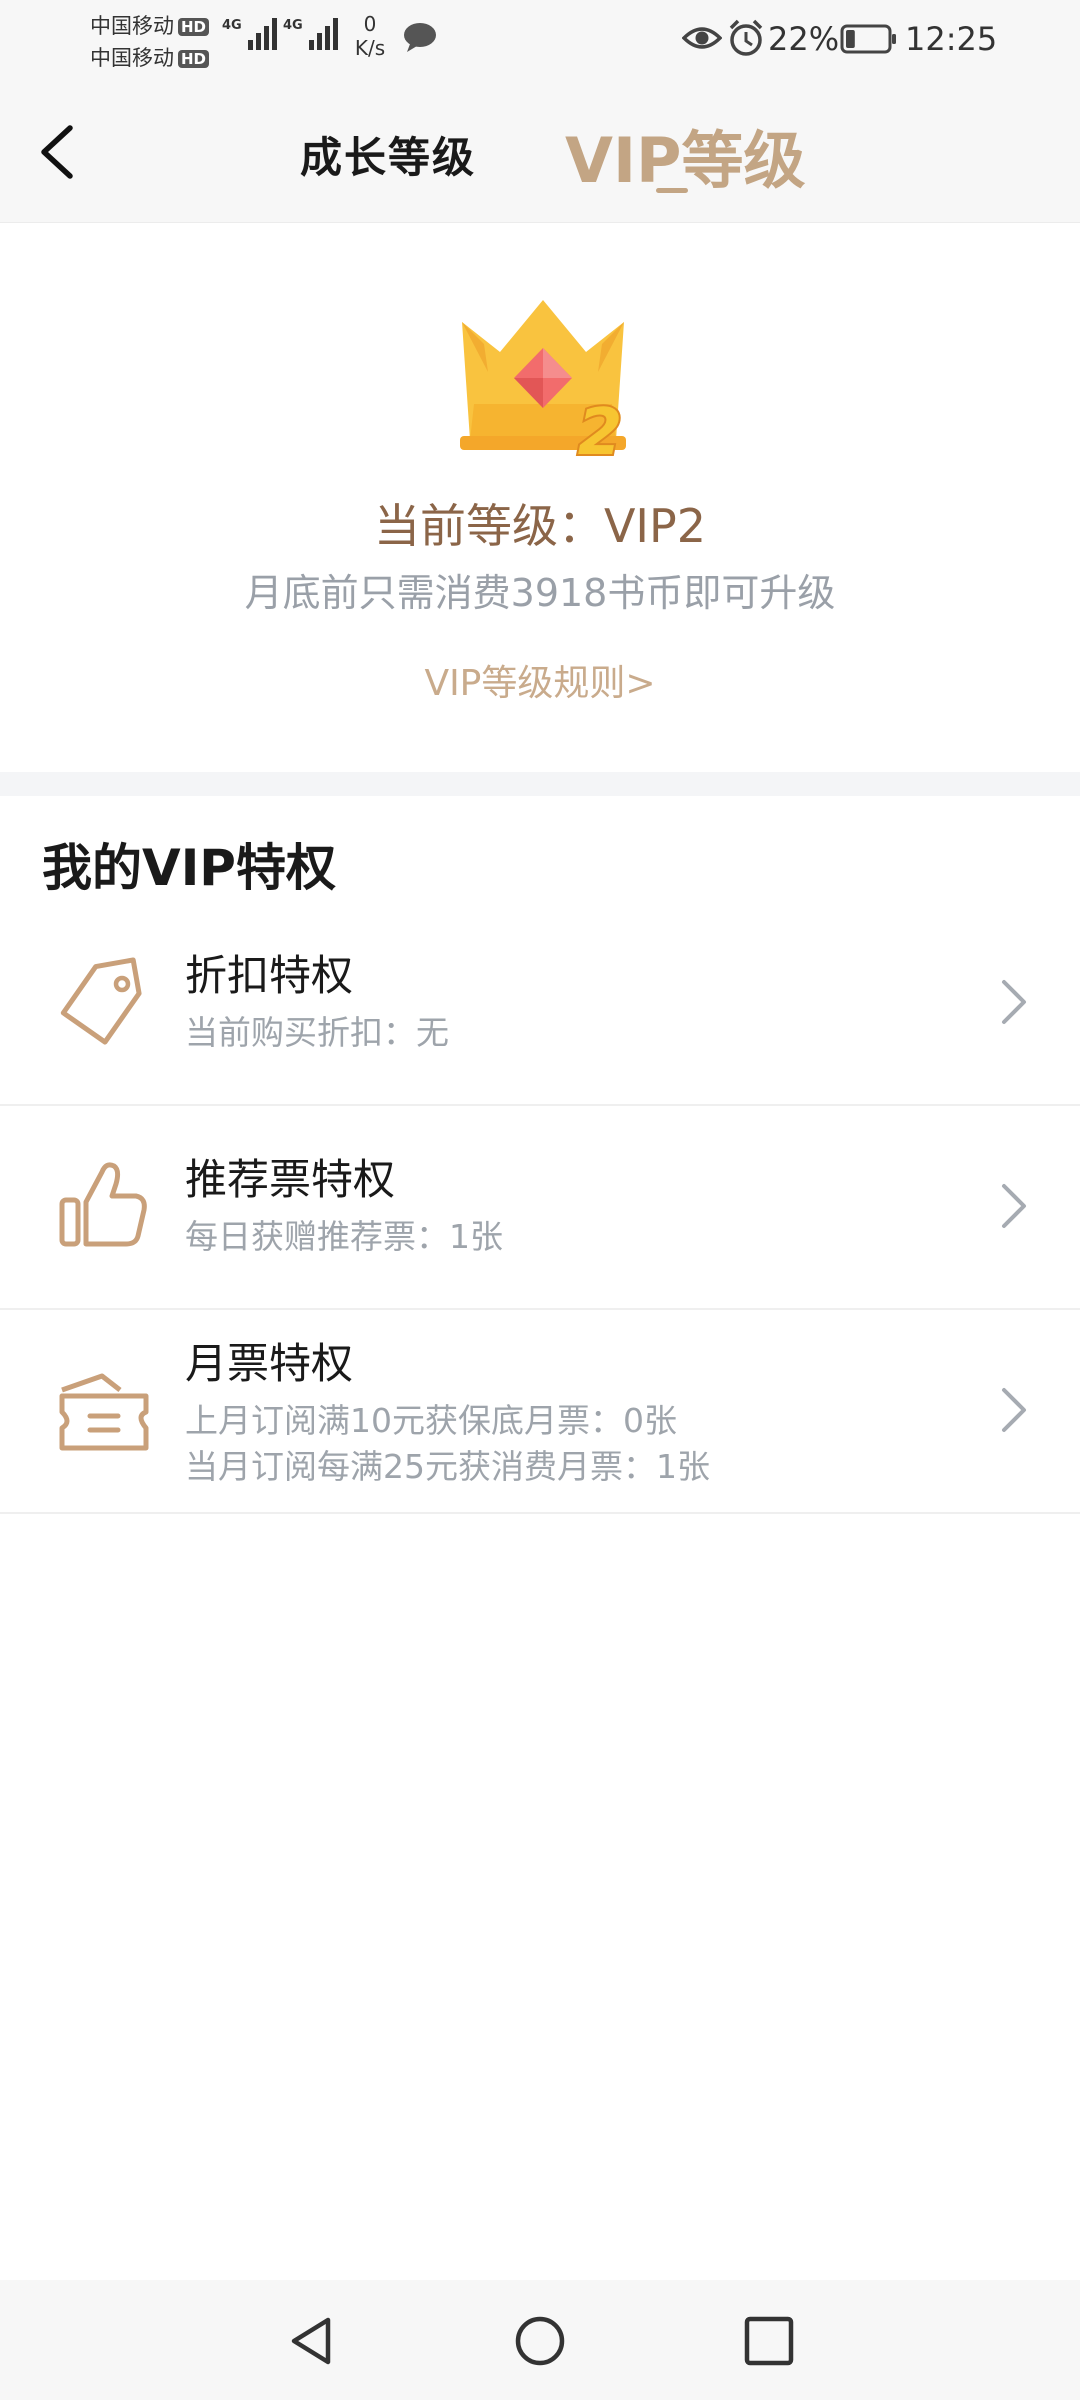 Image resolution: width=1080 pixels, height=2400 pixels. Describe the element at coordinates (540, 1207) in the screenshot. I see `privilege-row-recommend-ticket: 推荐票特权 每日获赠推荐票：1张` at that location.